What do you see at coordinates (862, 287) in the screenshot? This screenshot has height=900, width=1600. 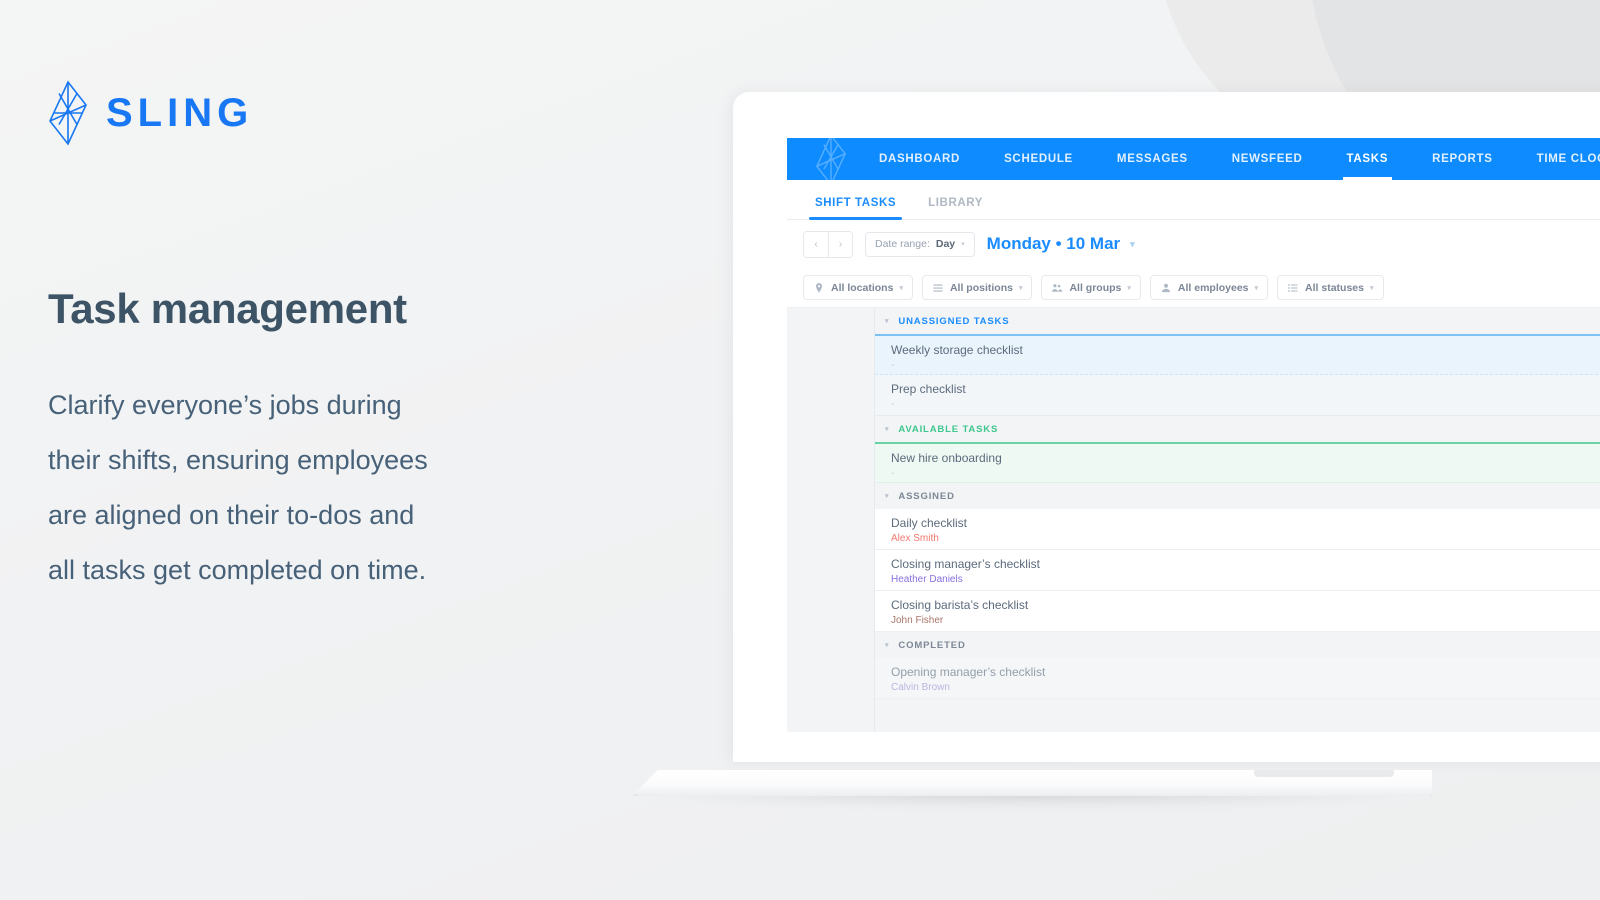 I see `filter-label: All locations` at bounding box center [862, 287].